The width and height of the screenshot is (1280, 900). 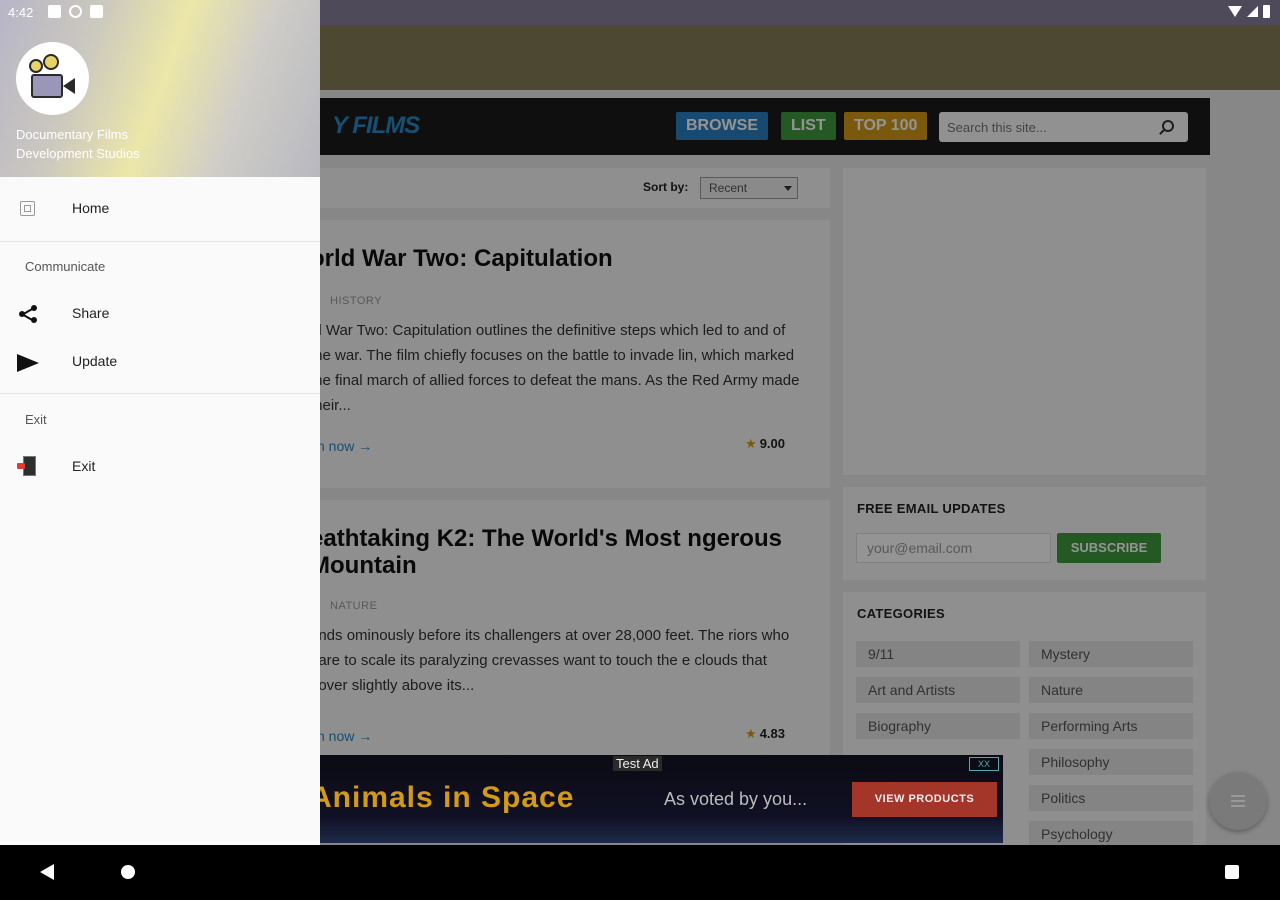 What do you see at coordinates (1266, 11) in the screenshot?
I see `battery-icon` at bounding box center [1266, 11].